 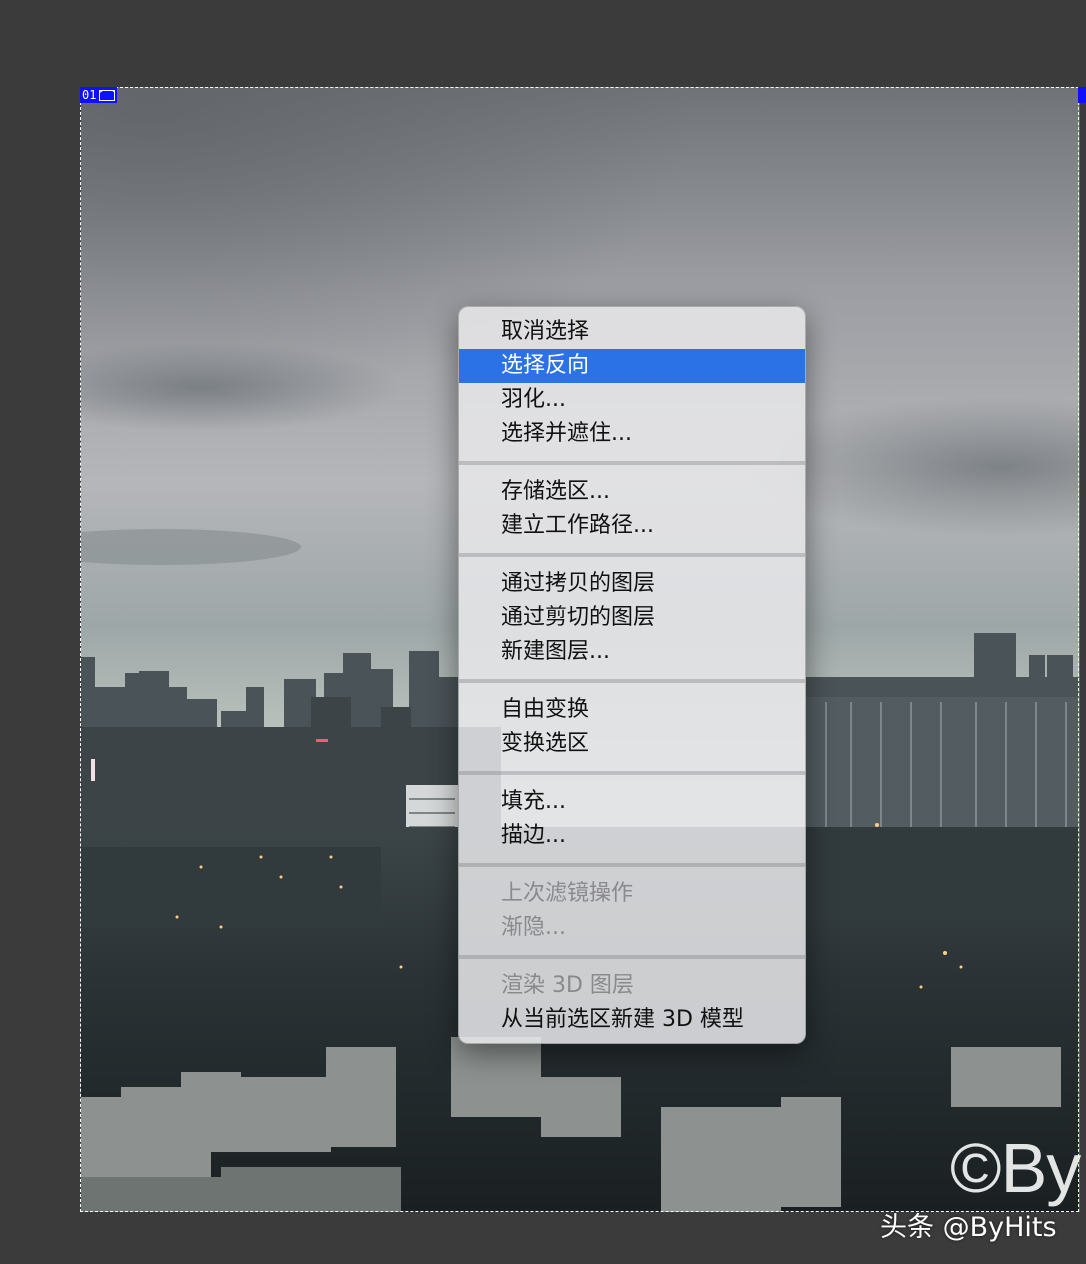 I want to click on menu-item: 通过拷贝的图层, so click(x=632, y=584).